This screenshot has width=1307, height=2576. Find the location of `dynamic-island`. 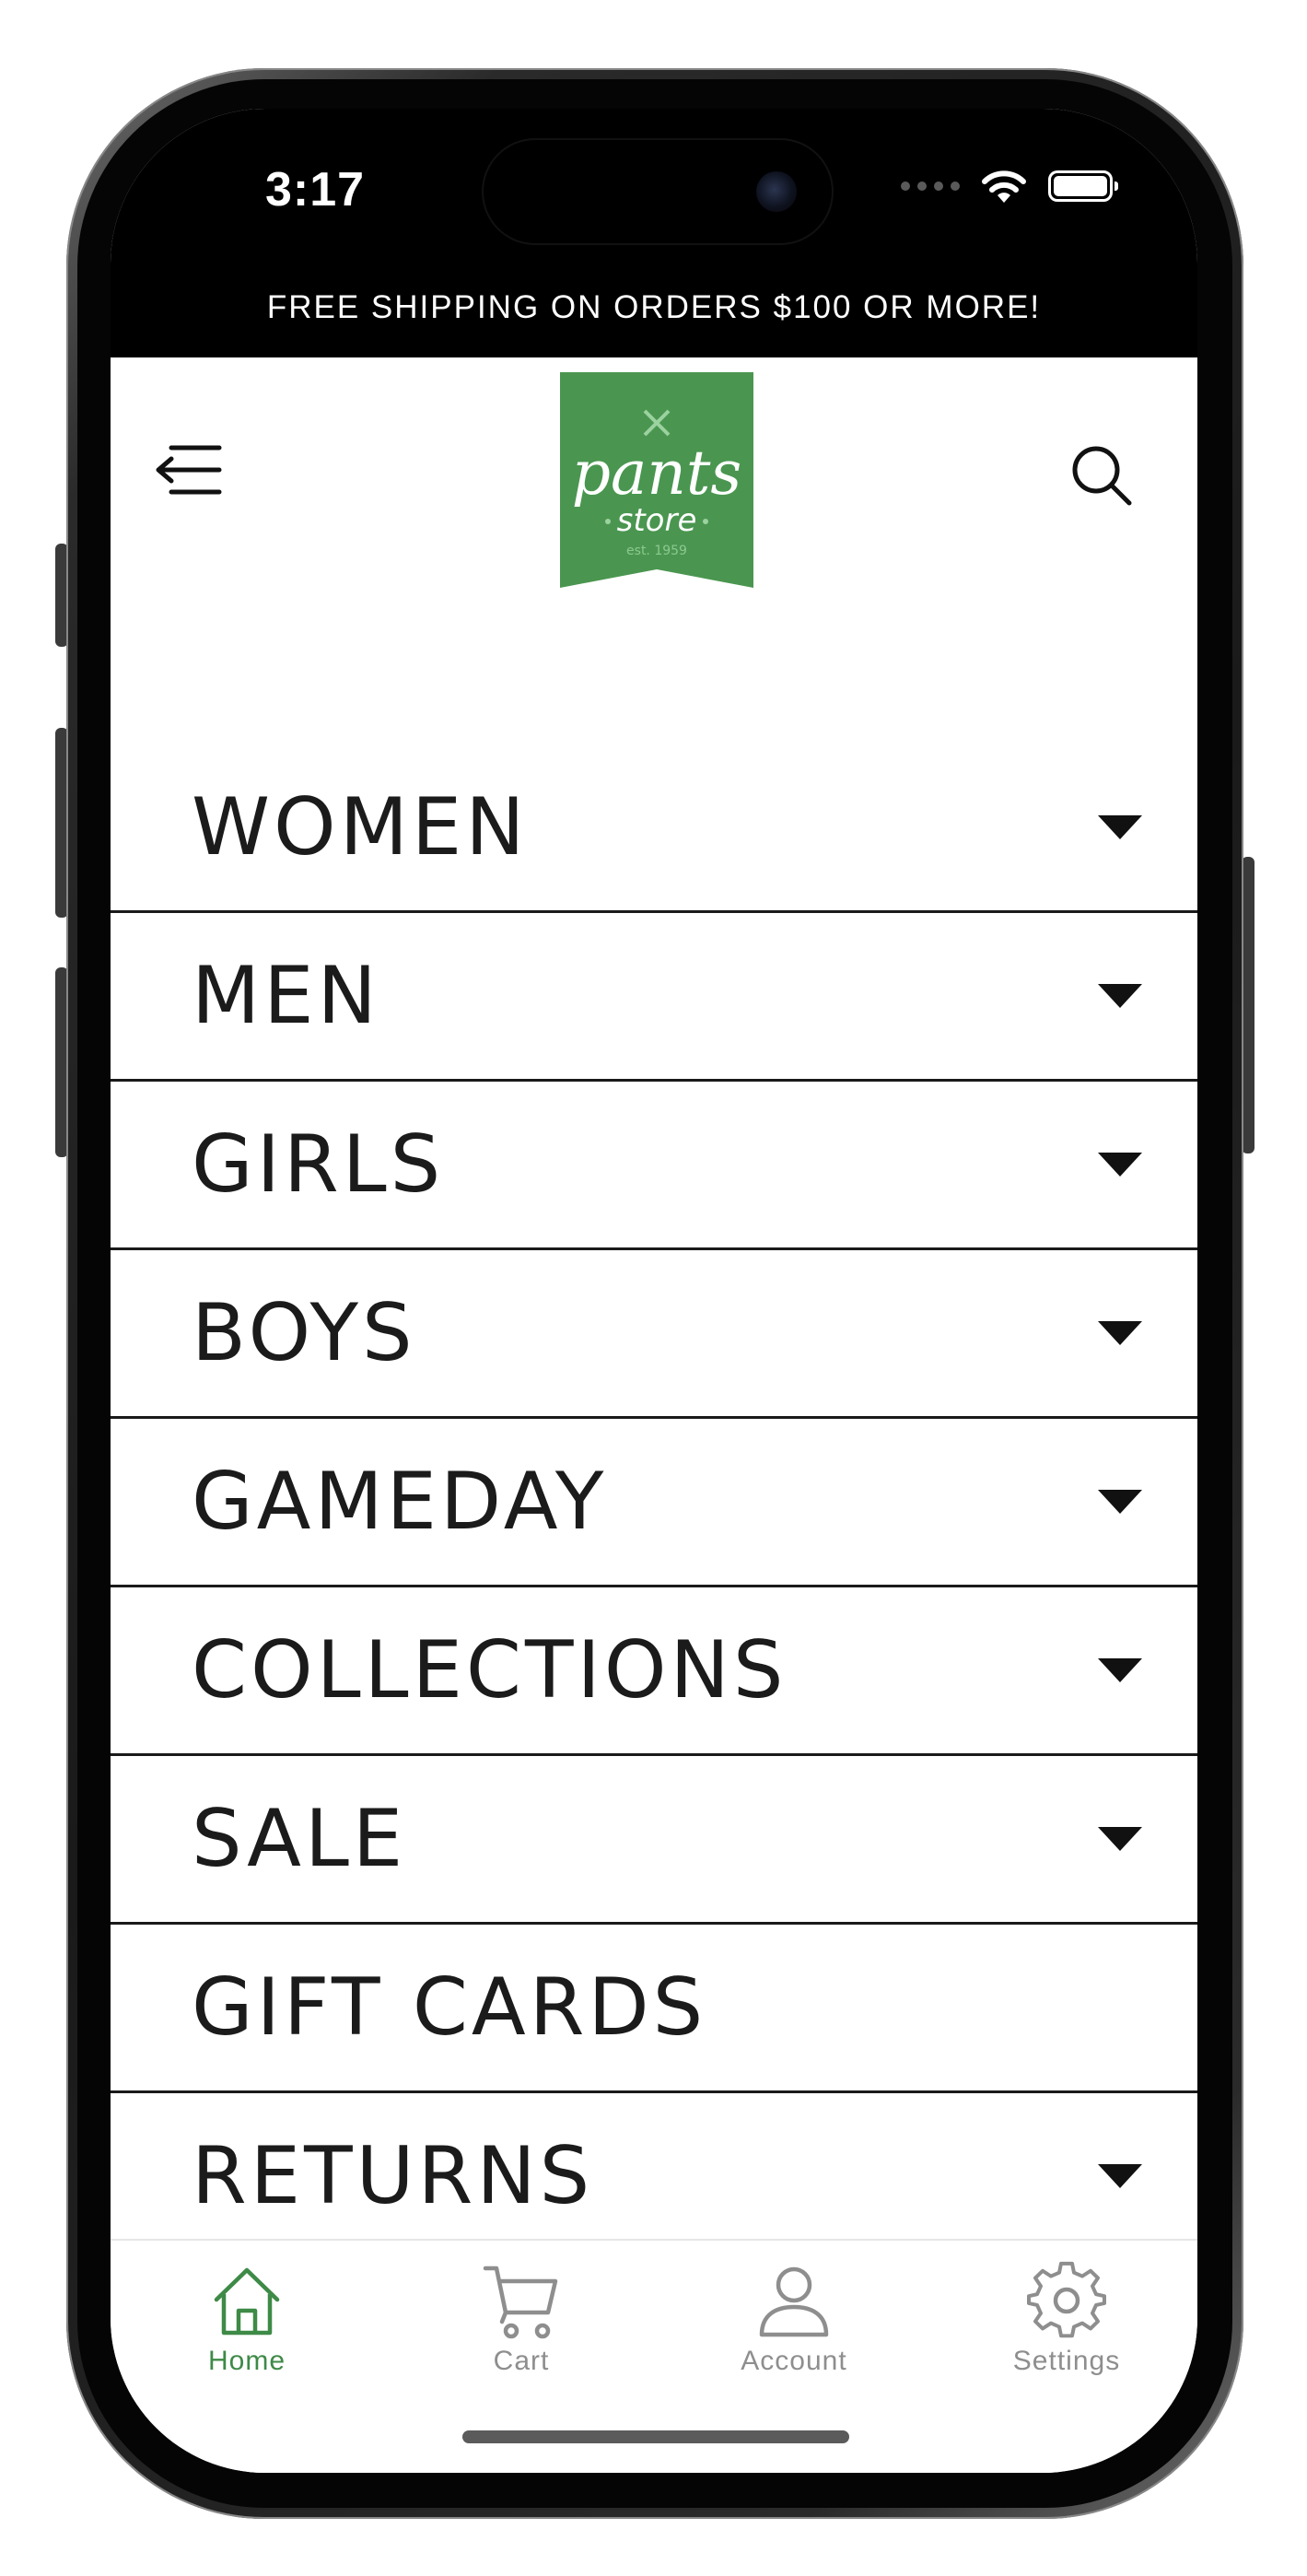

dynamic-island is located at coordinates (658, 191).